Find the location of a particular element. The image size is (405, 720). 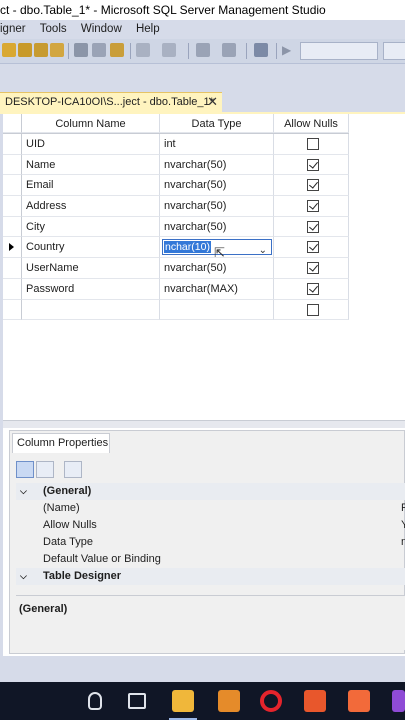

redo-icon is located at coordinates (169, 50).